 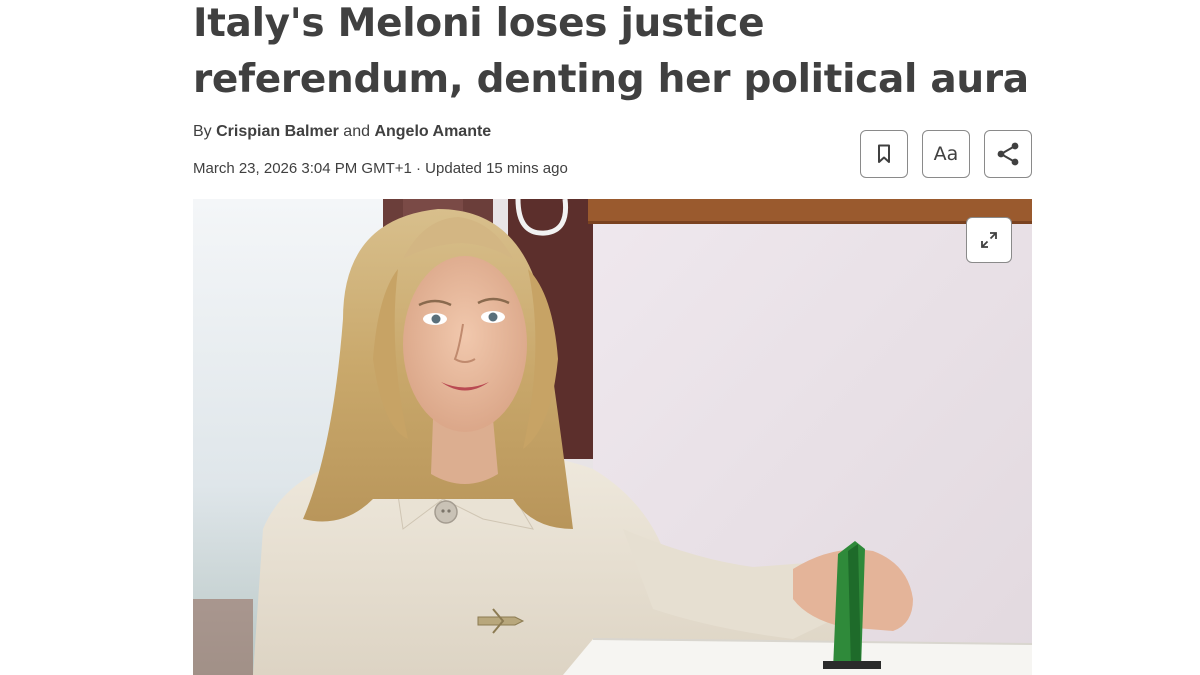 I want to click on byline-prefix: By, so click(x=202, y=131).